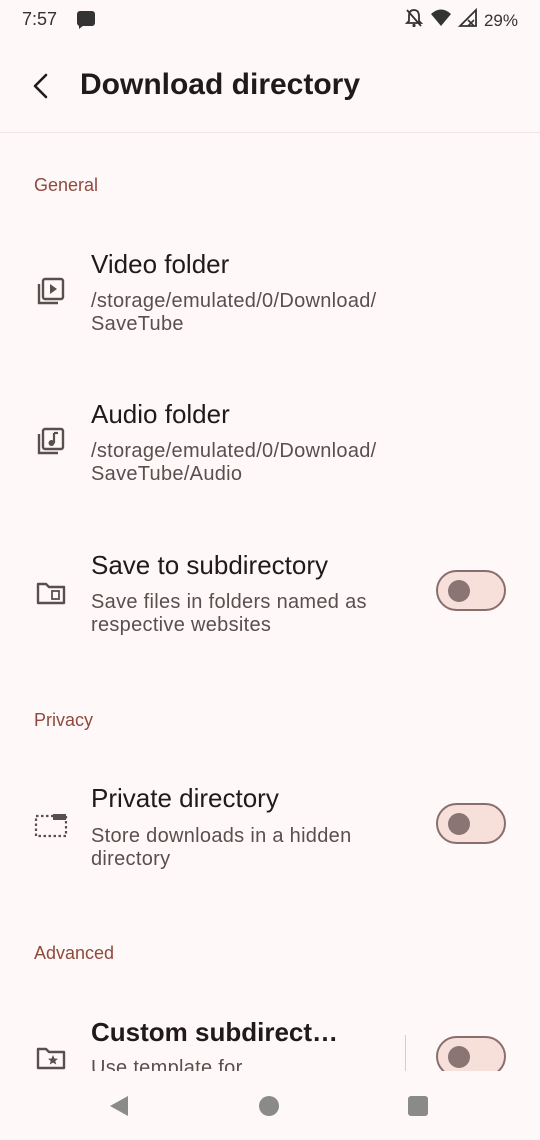 Image resolution: width=540 pixels, height=1140 pixels. Describe the element at coordinates (471, 1053) in the screenshot. I see `custom-subdirectory-toggle` at that location.